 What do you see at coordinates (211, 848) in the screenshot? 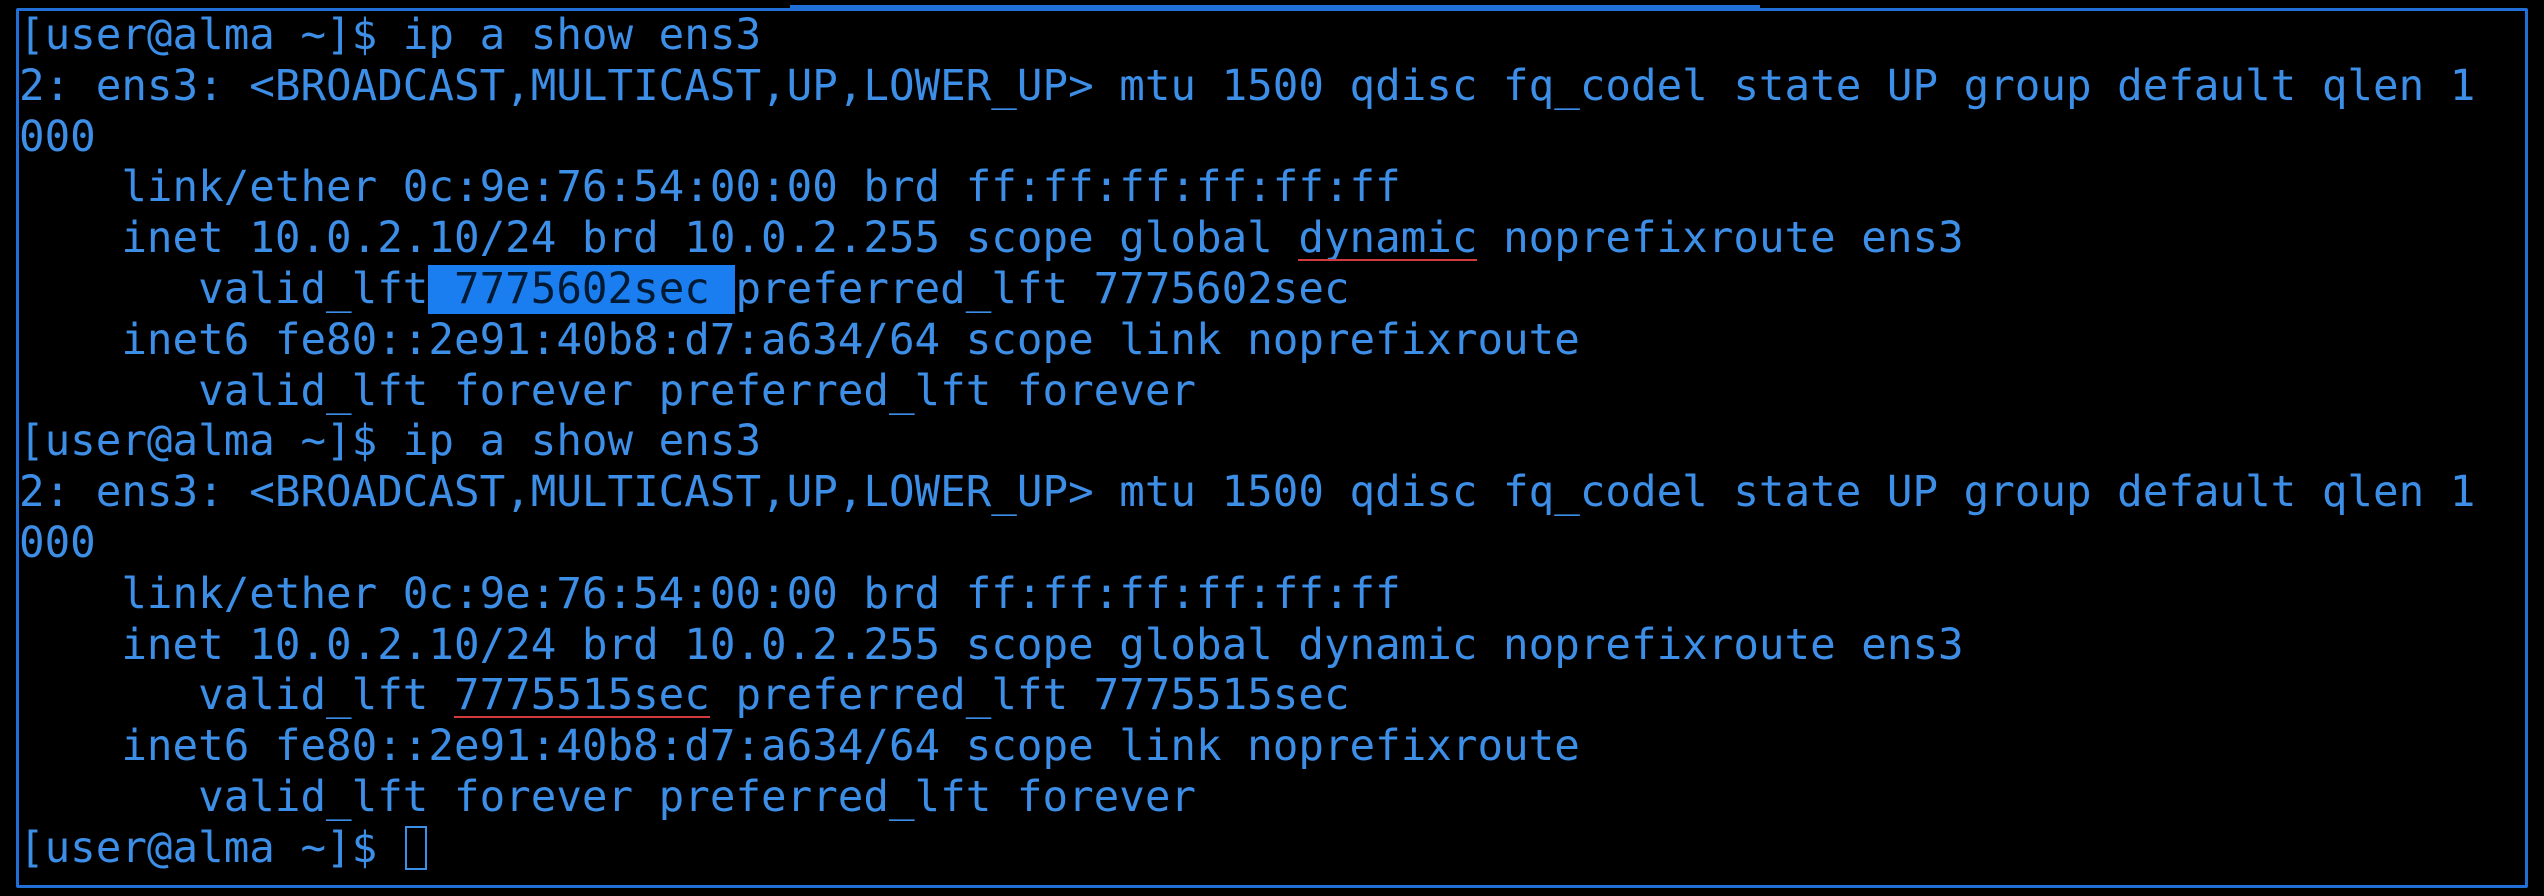
I see `shell-prompt: [user@alma ~]$` at bounding box center [211, 848].